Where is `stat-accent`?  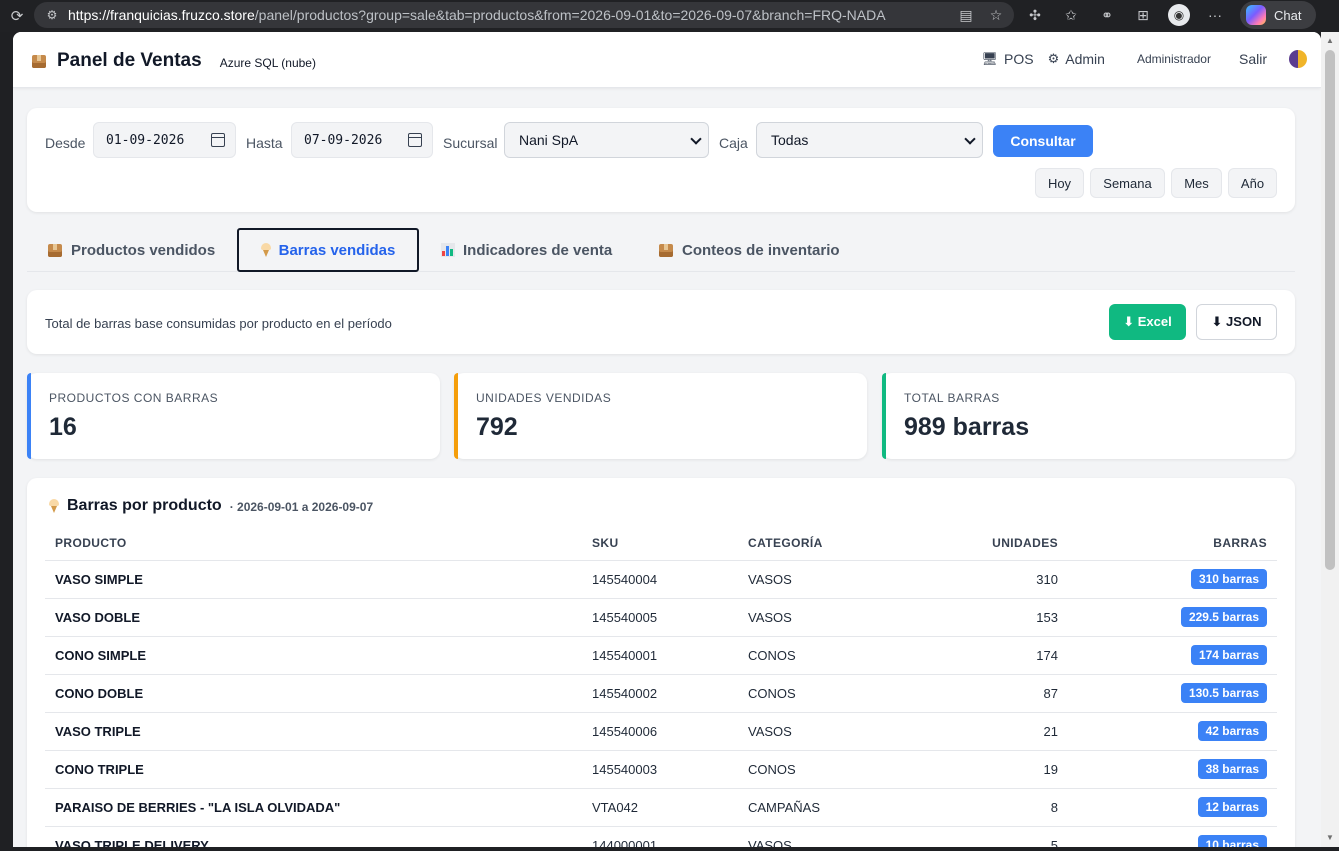 stat-accent is located at coordinates (884, 416).